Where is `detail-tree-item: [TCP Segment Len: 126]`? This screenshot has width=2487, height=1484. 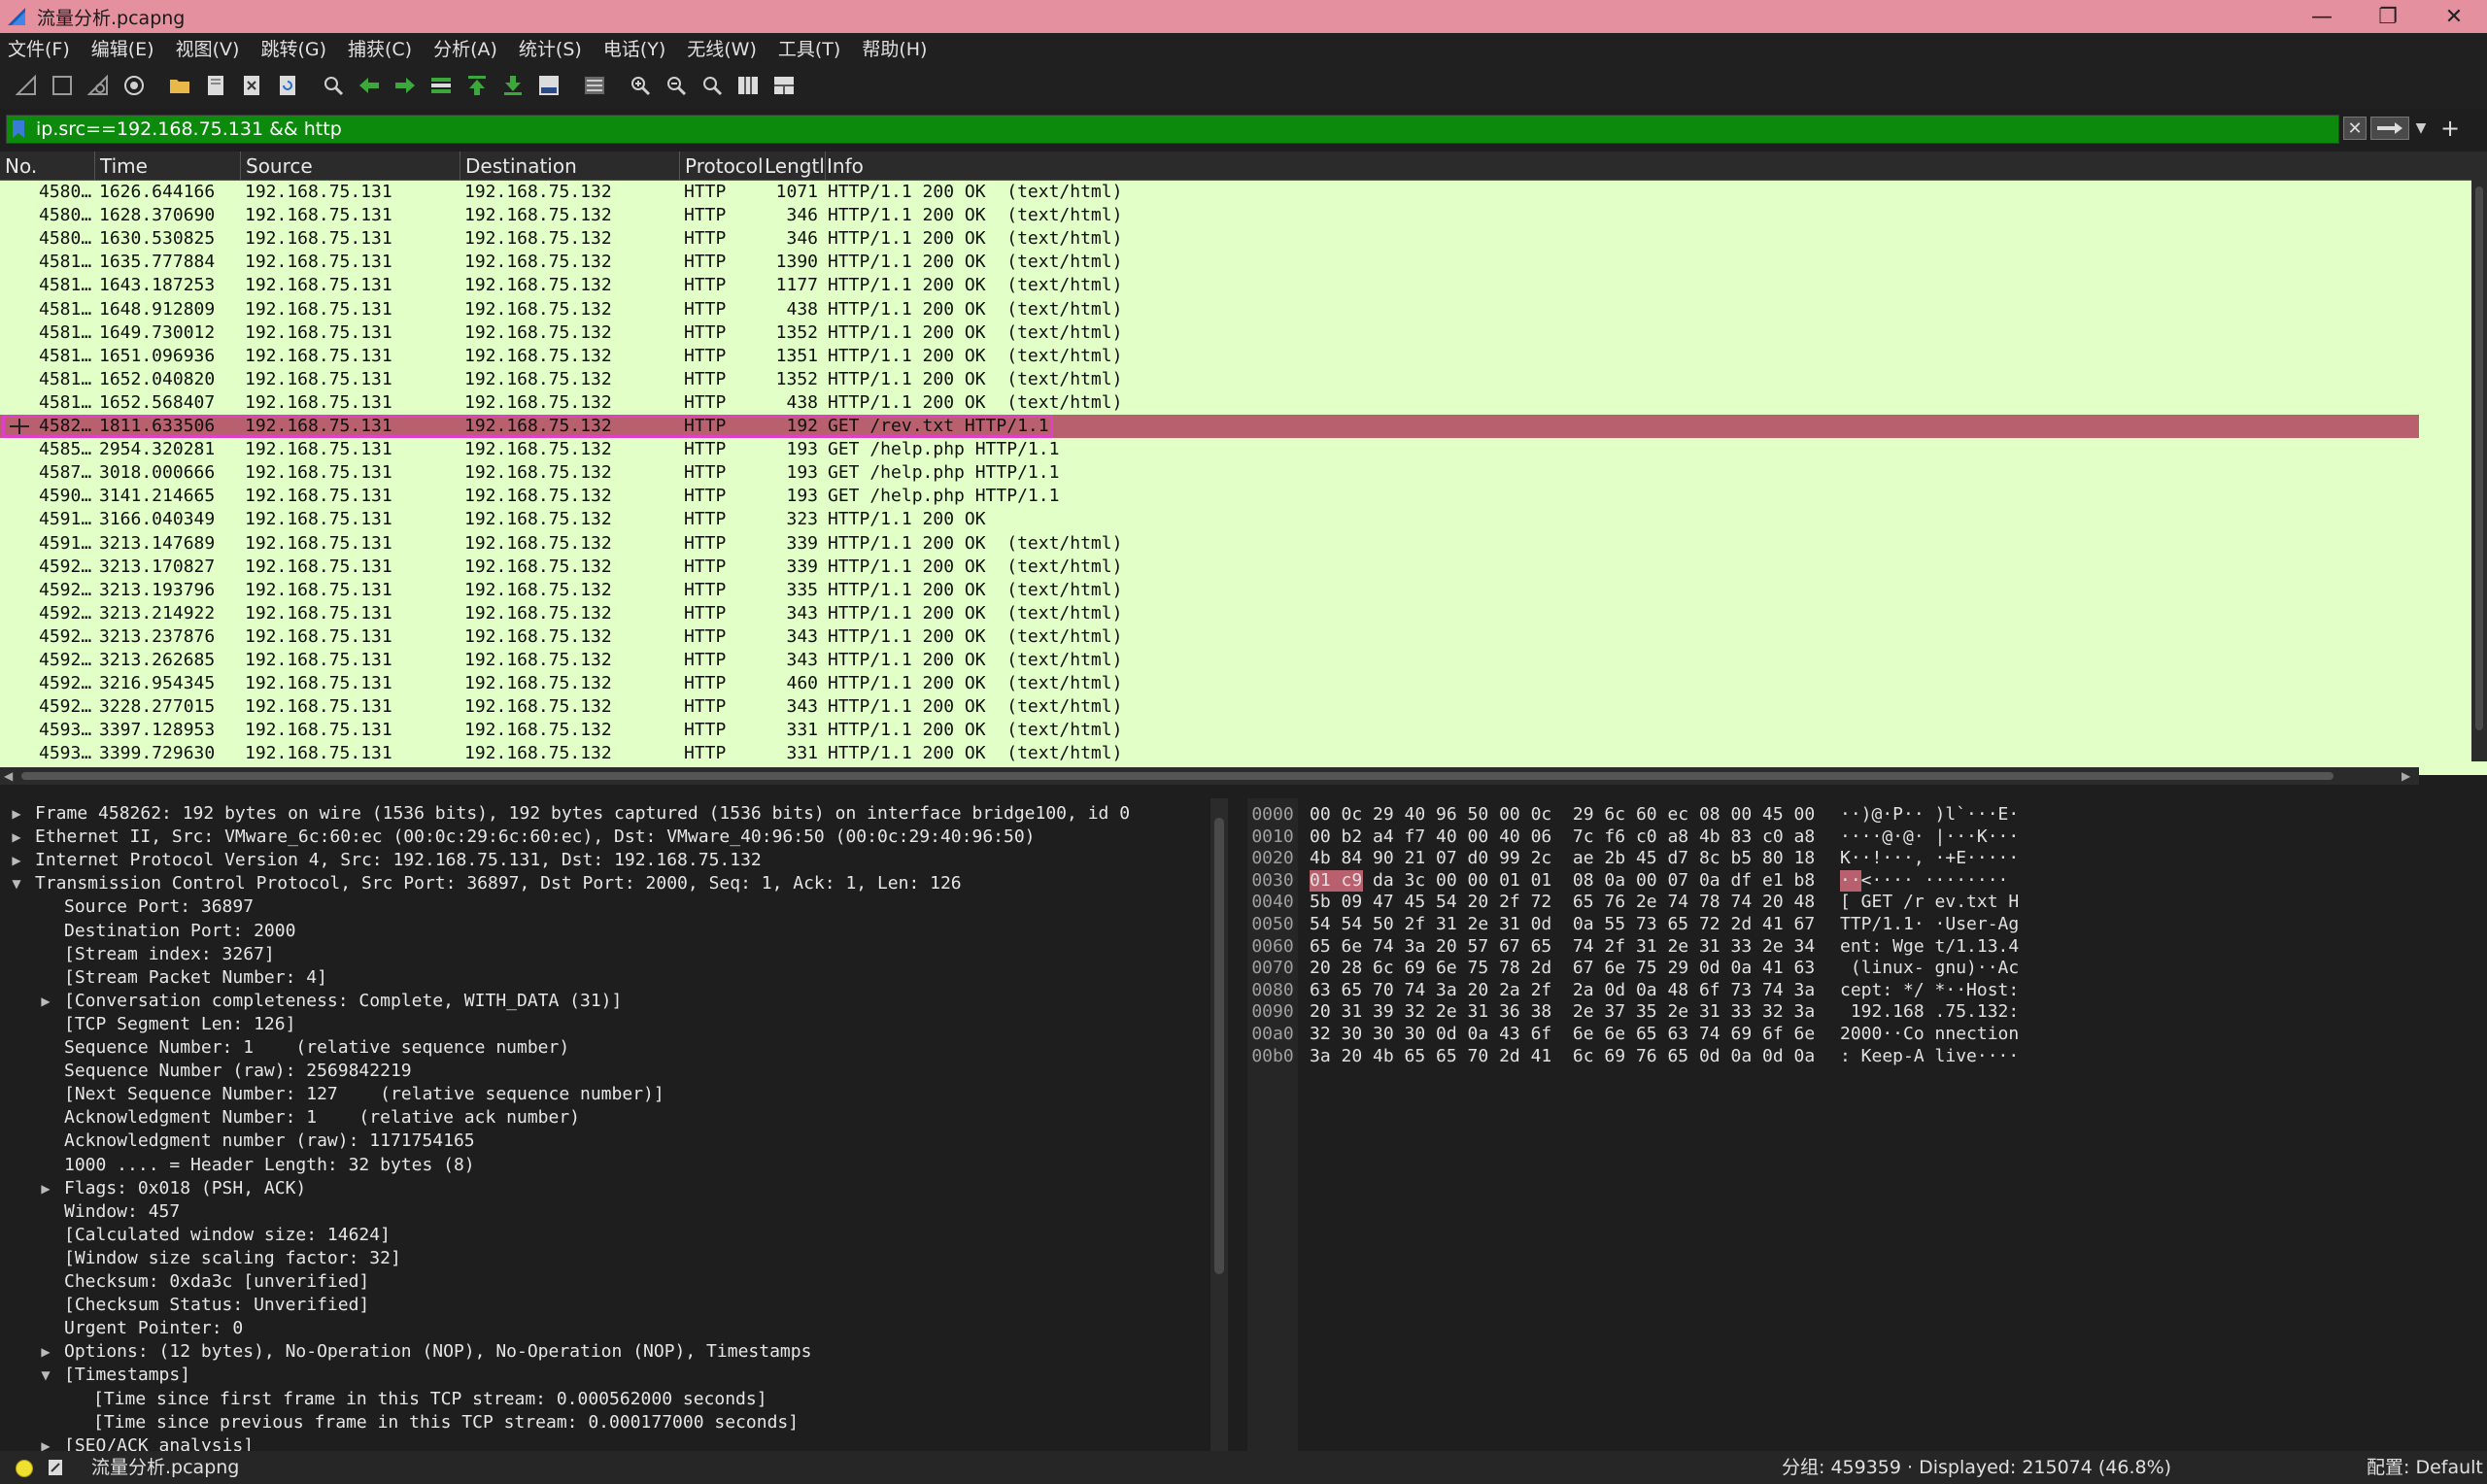
detail-tree-item: [TCP Segment Len: 126] is located at coordinates (179, 1024).